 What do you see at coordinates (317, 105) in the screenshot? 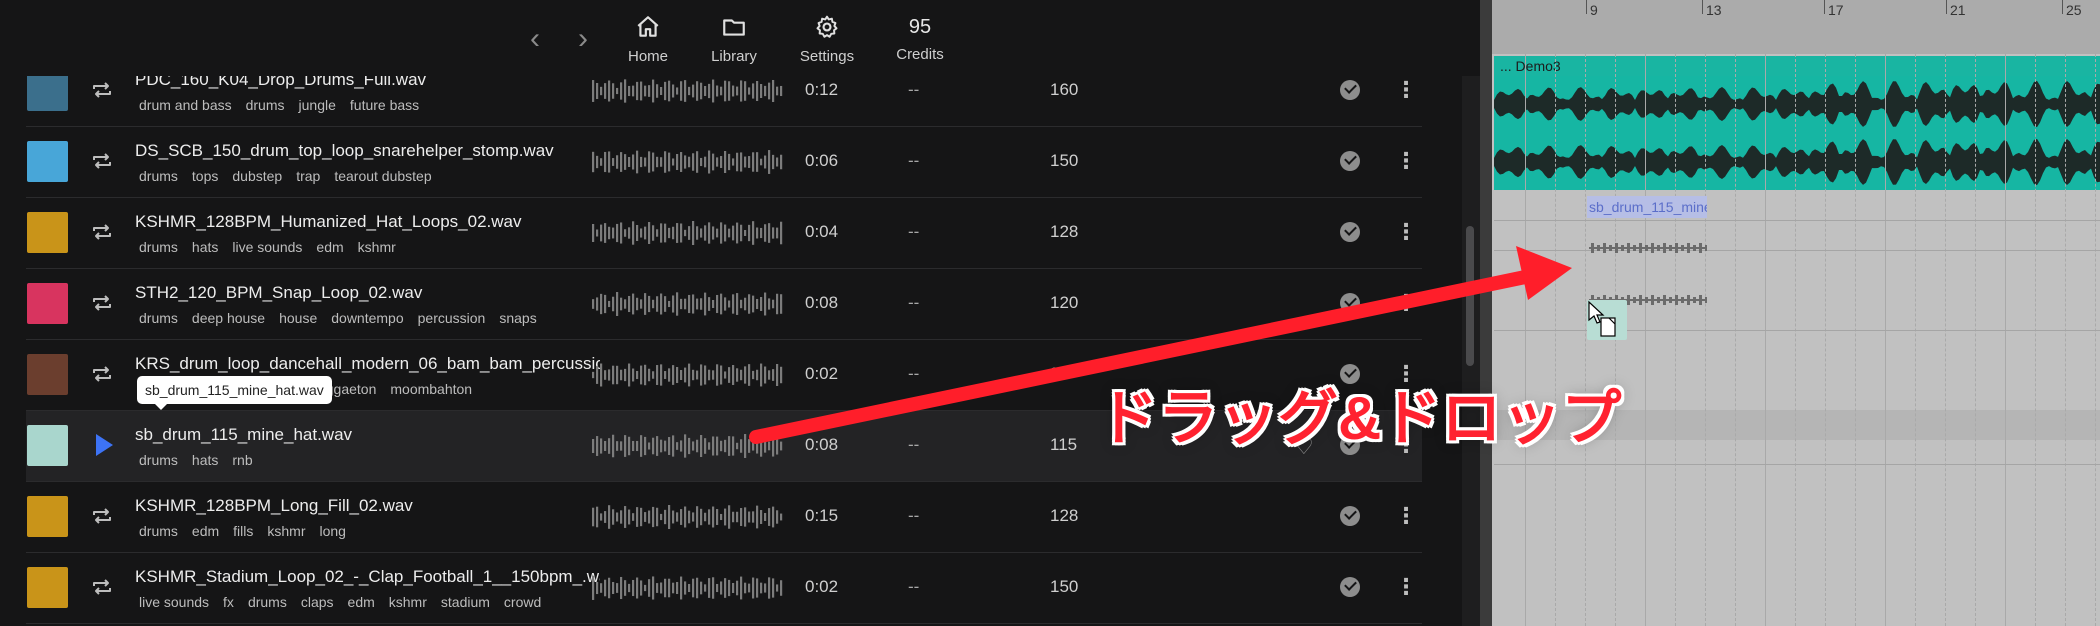
I see `tag: jungle` at bounding box center [317, 105].